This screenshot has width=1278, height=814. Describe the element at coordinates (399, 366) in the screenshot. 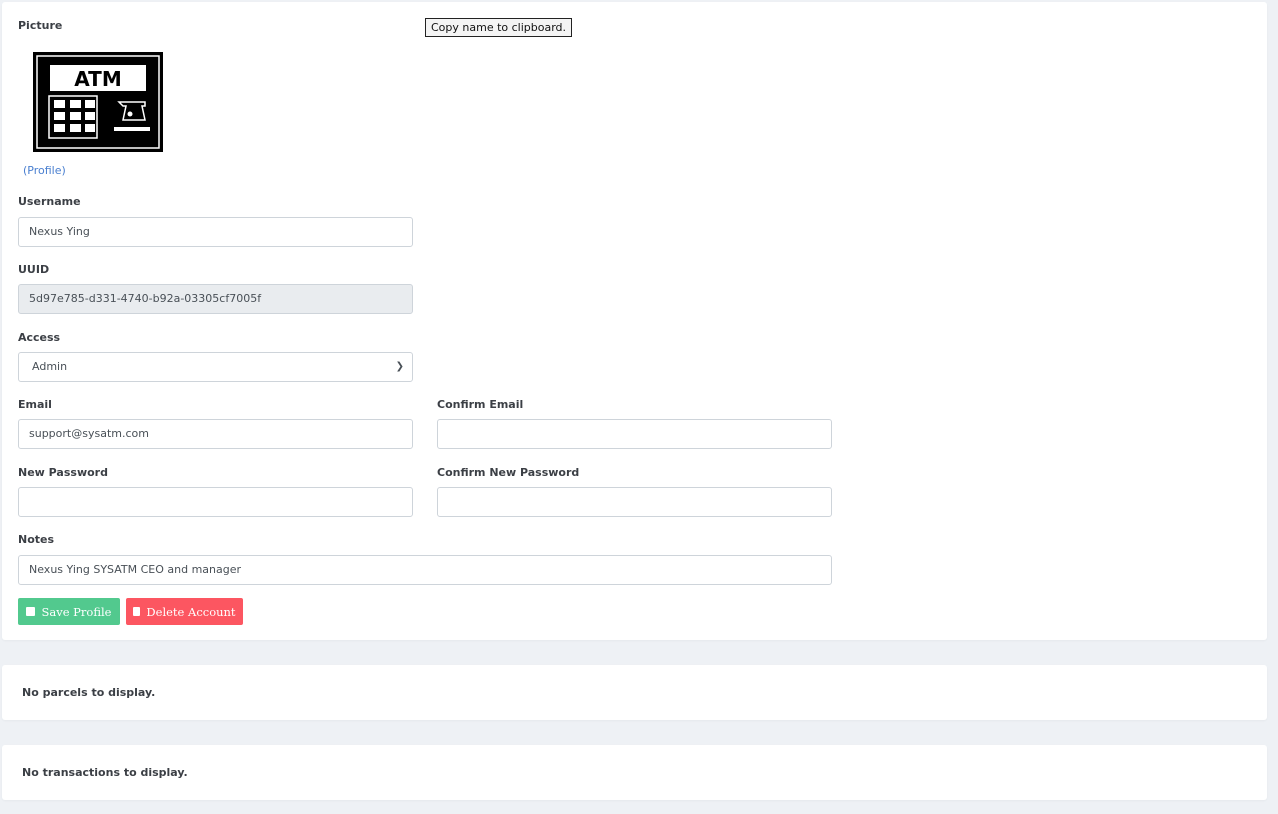

I see `chevron-down-icon: ❯` at that location.